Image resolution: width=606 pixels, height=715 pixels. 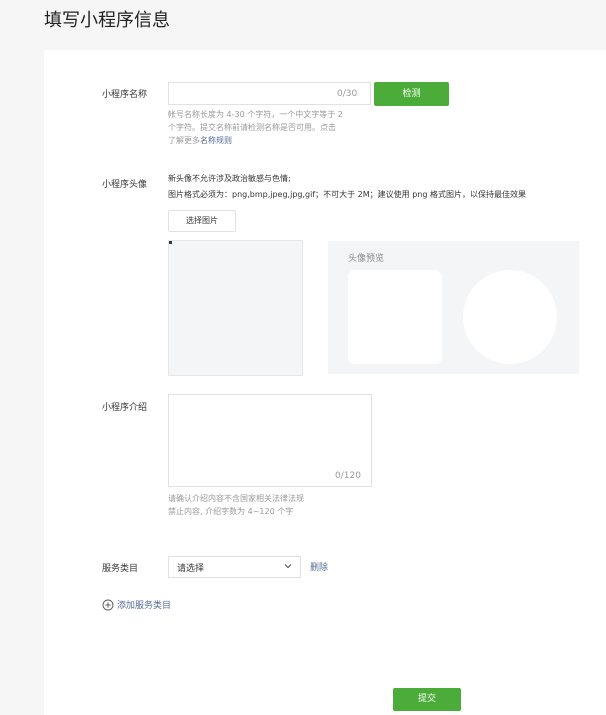 I want to click on name-counter: 0/30, so click(x=347, y=94).